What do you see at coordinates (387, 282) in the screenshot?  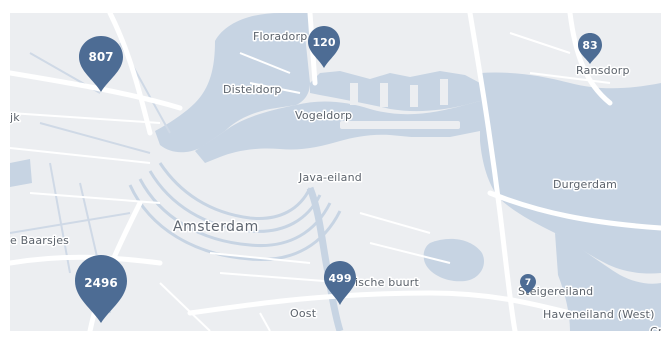 I see `place-label-ische-buurt: ische buurt` at bounding box center [387, 282].